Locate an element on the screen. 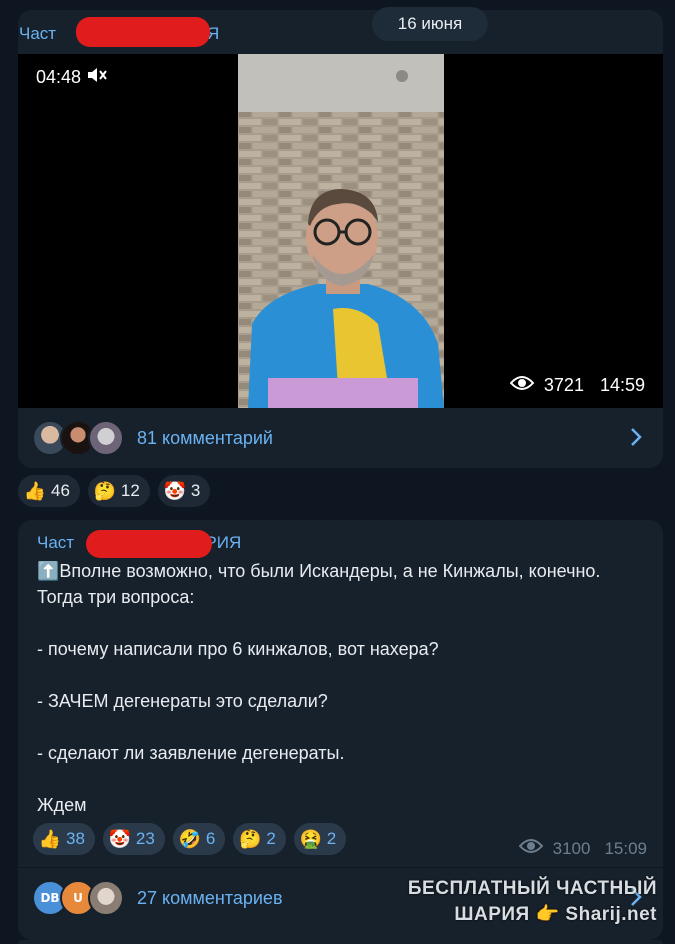  message-meta: 3100 15:09 is located at coordinates (582, 848).